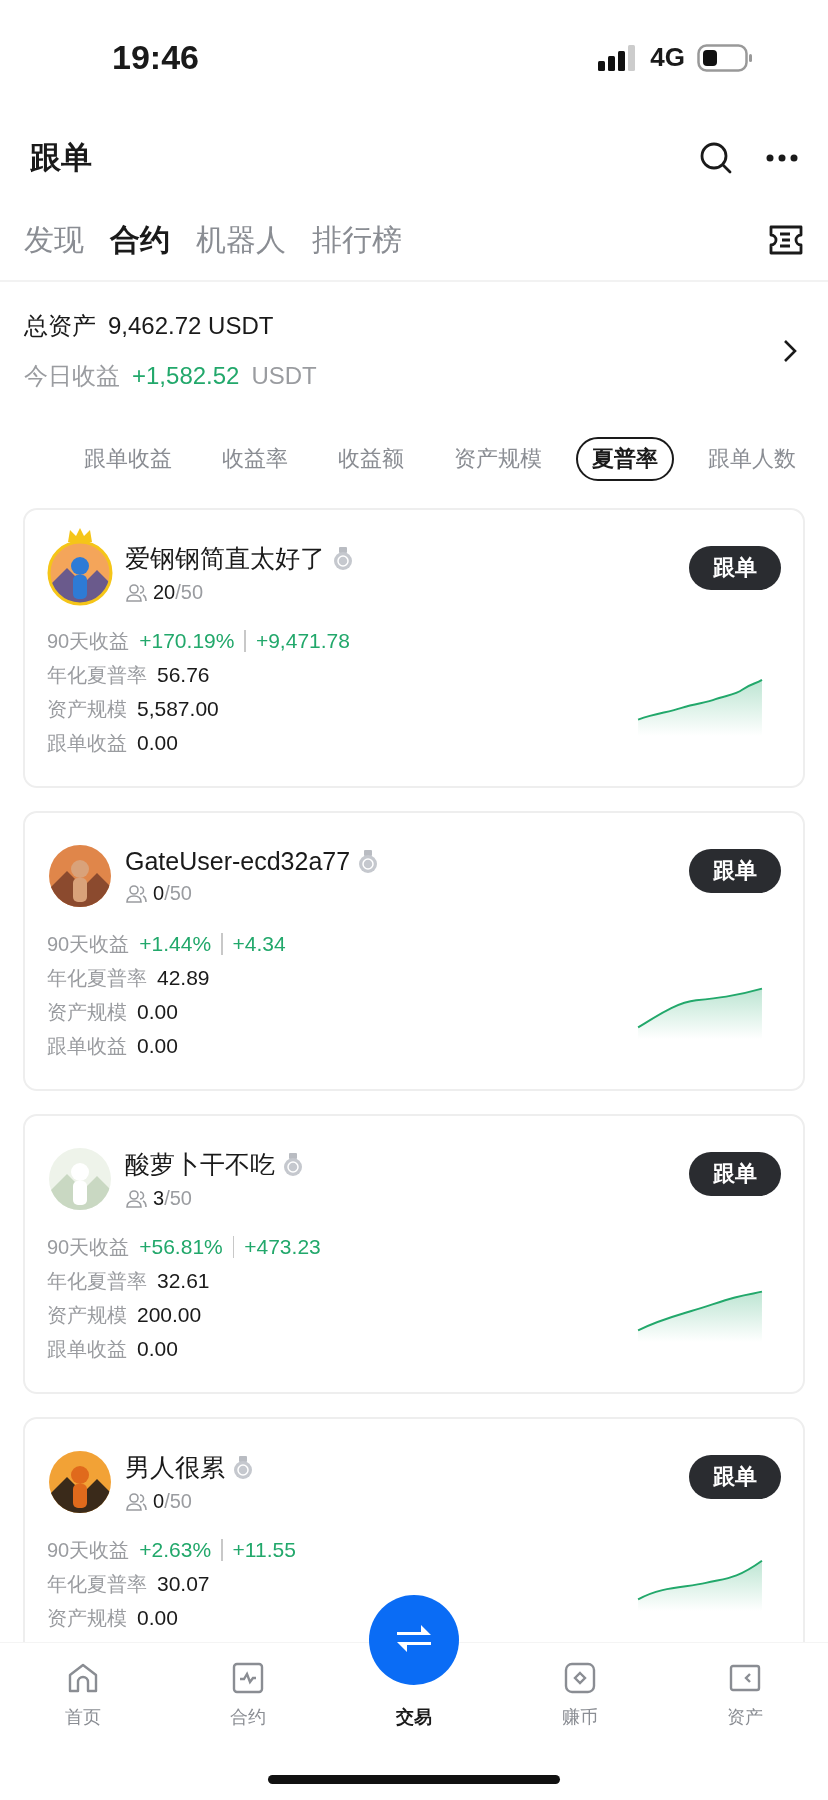  Describe the element at coordinates (264, 1550) in the screenshot. I see `stat-value: +11.55` at that location.